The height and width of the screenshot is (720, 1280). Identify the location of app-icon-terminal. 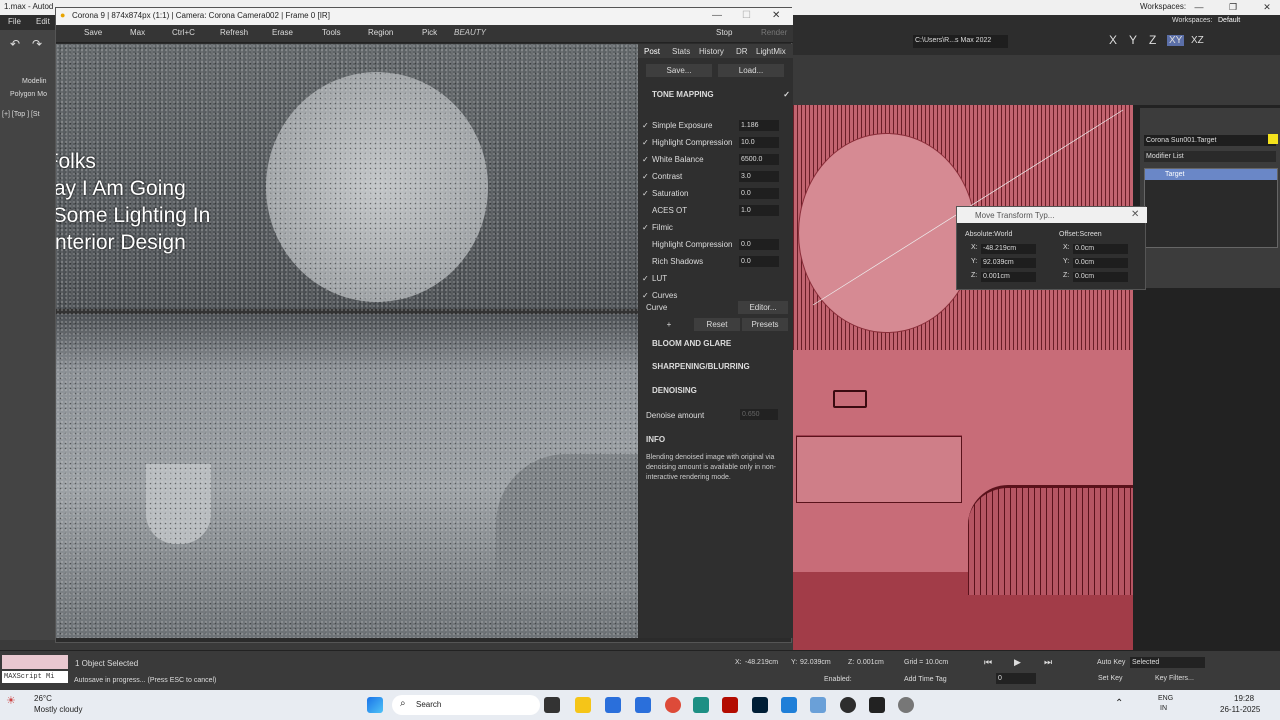
(877, 705).